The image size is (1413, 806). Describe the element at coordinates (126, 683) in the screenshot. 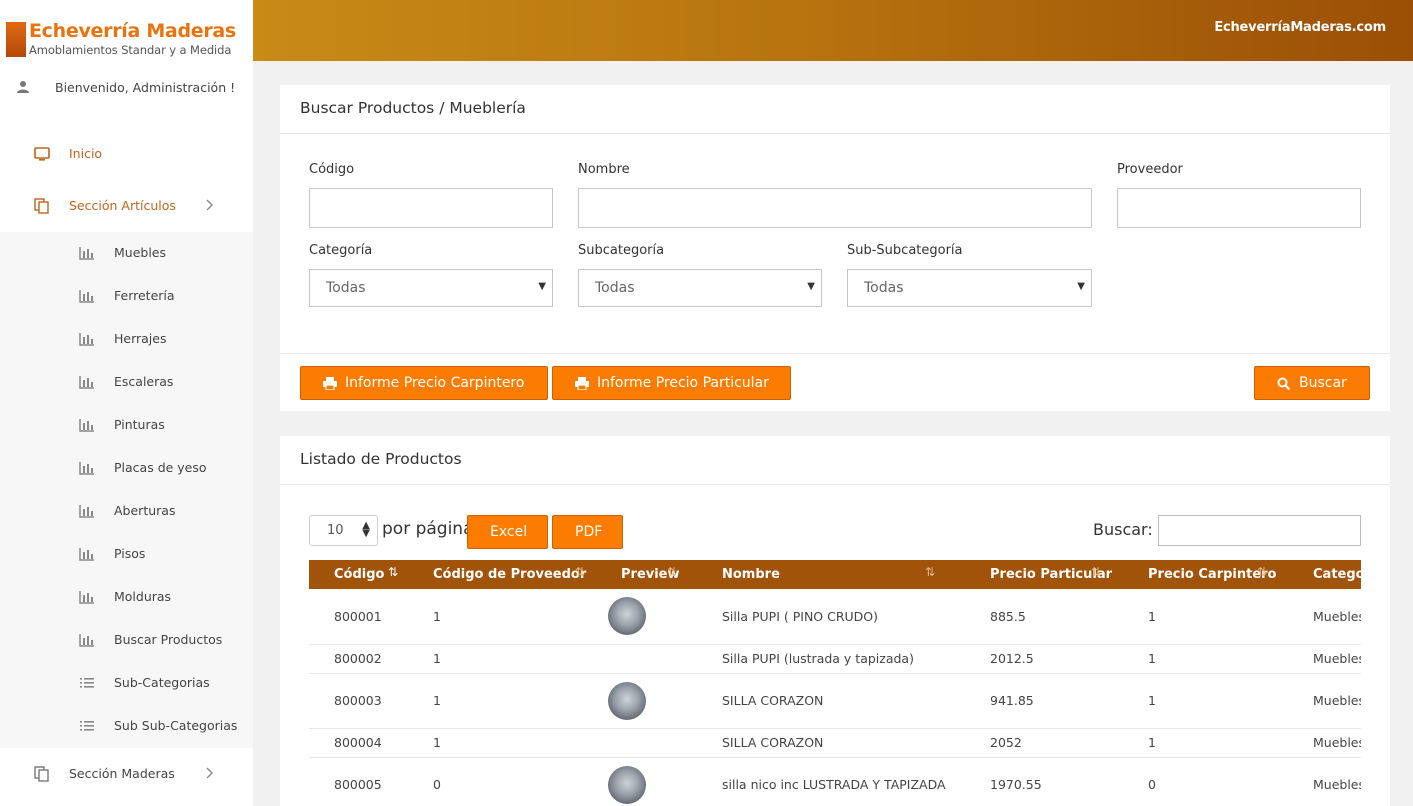

I see `submenu-item-sub-categorias: Sub-Categorias` at that location.